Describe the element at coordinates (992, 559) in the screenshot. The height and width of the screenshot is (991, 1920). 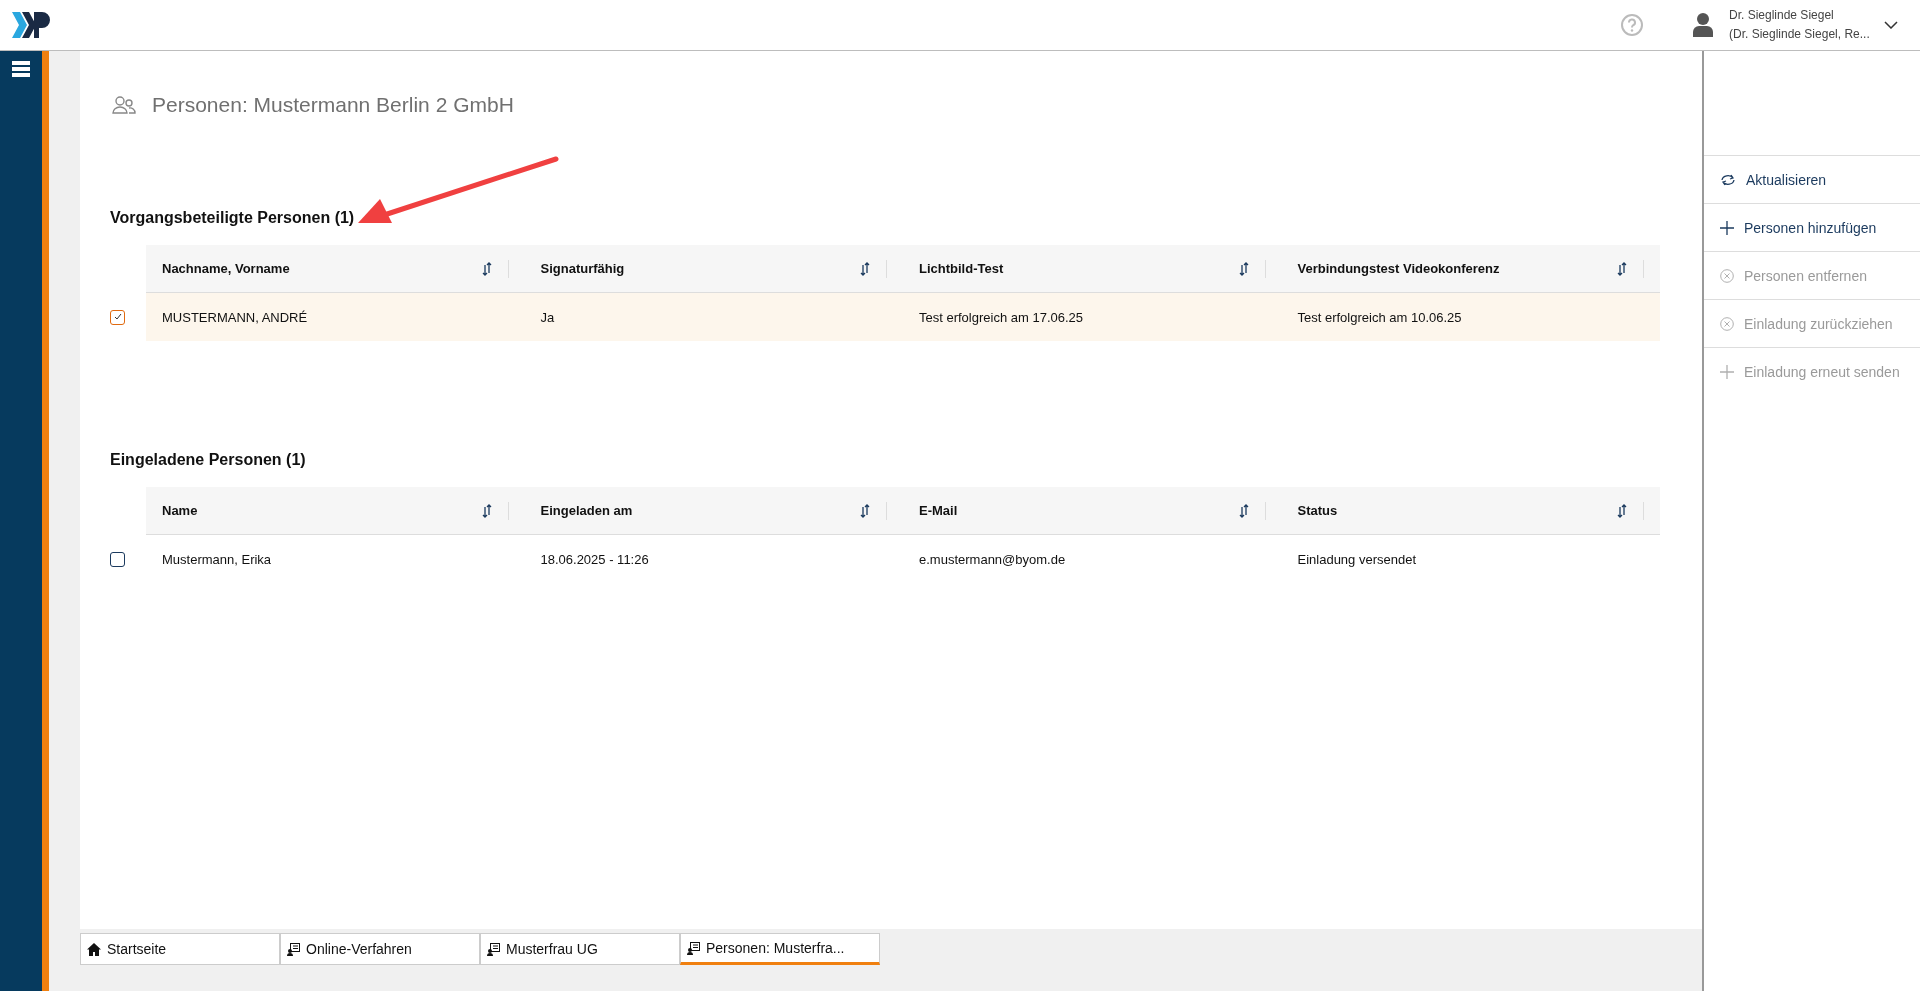
I see `table-cell-text: e.mustermann@byom.de` at that location.